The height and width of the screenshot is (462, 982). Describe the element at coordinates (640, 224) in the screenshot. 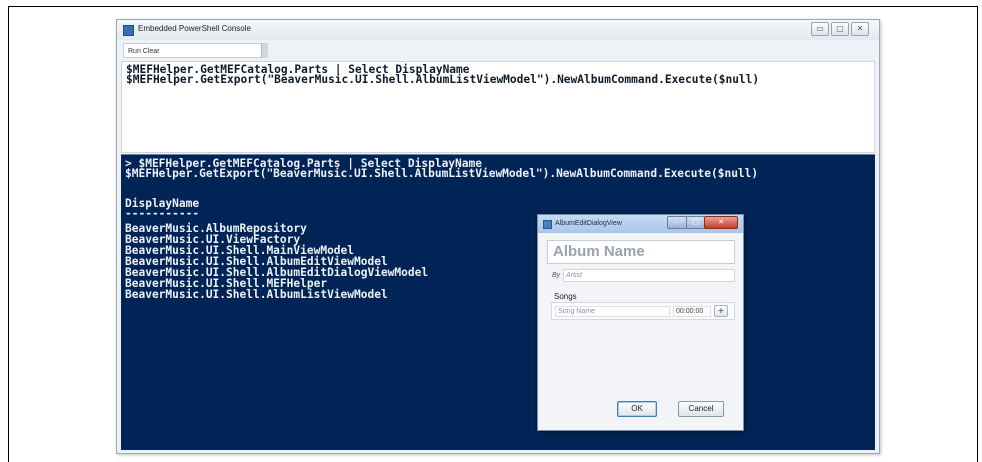

I see `dialog-titlebar: AlbumEditDialogView – □ ✕` at that location.